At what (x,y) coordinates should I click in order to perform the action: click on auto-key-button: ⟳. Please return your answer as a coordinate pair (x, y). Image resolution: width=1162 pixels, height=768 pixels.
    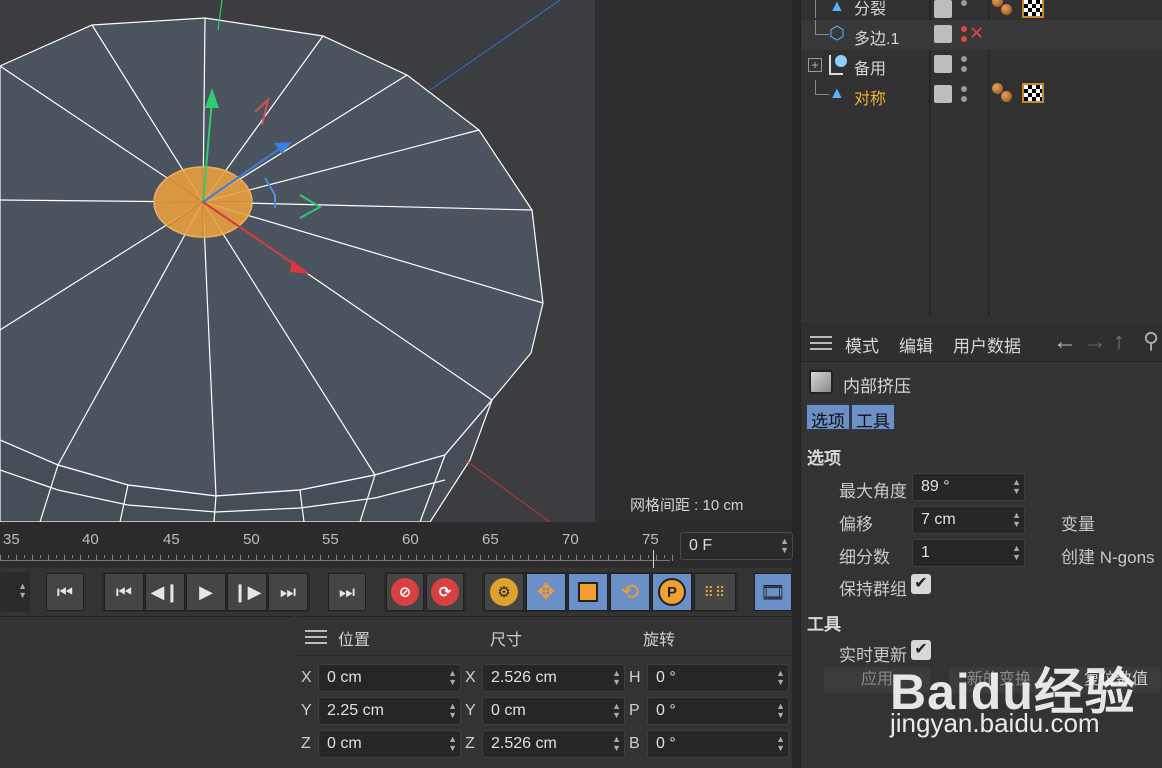
    Looking at the image, I should click on (445, 592).